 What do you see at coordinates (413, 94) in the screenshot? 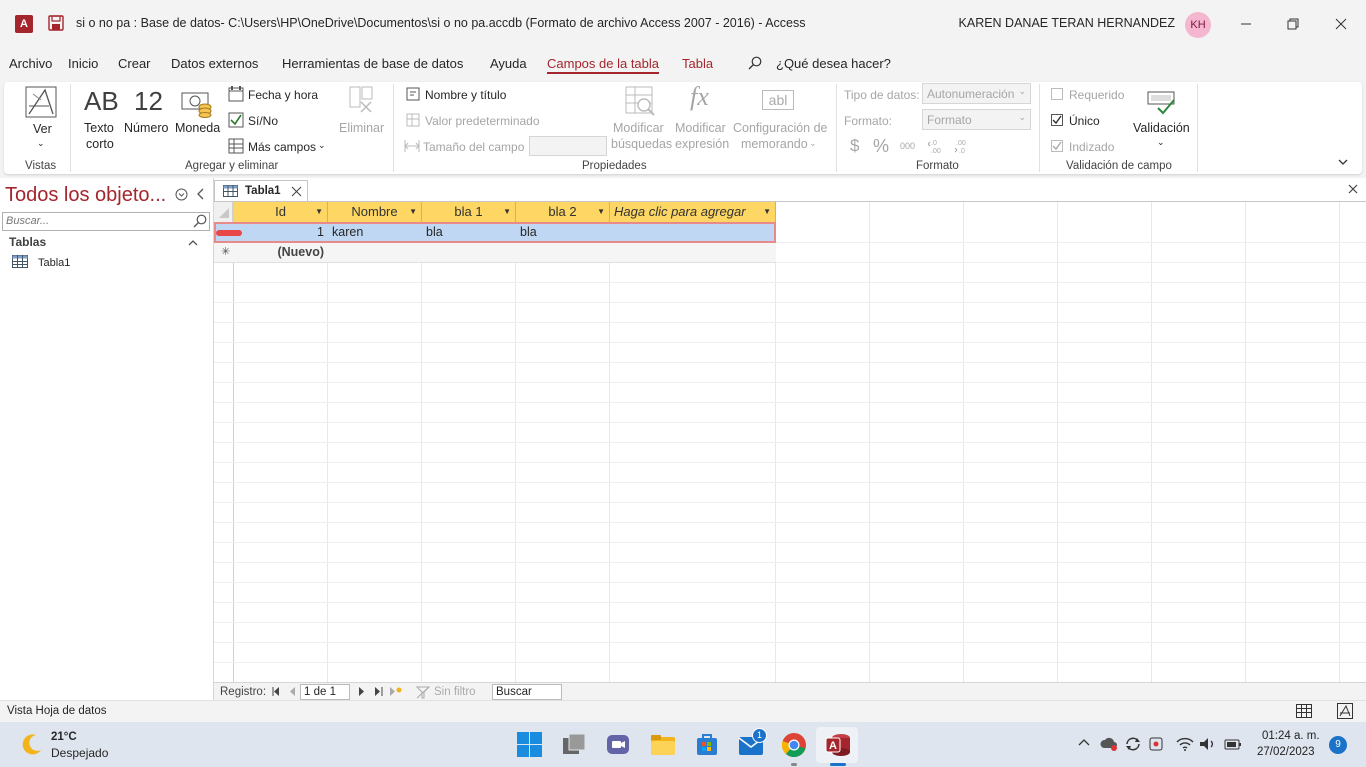
I see `name-caption-icon` at bounding box center [413, 94].